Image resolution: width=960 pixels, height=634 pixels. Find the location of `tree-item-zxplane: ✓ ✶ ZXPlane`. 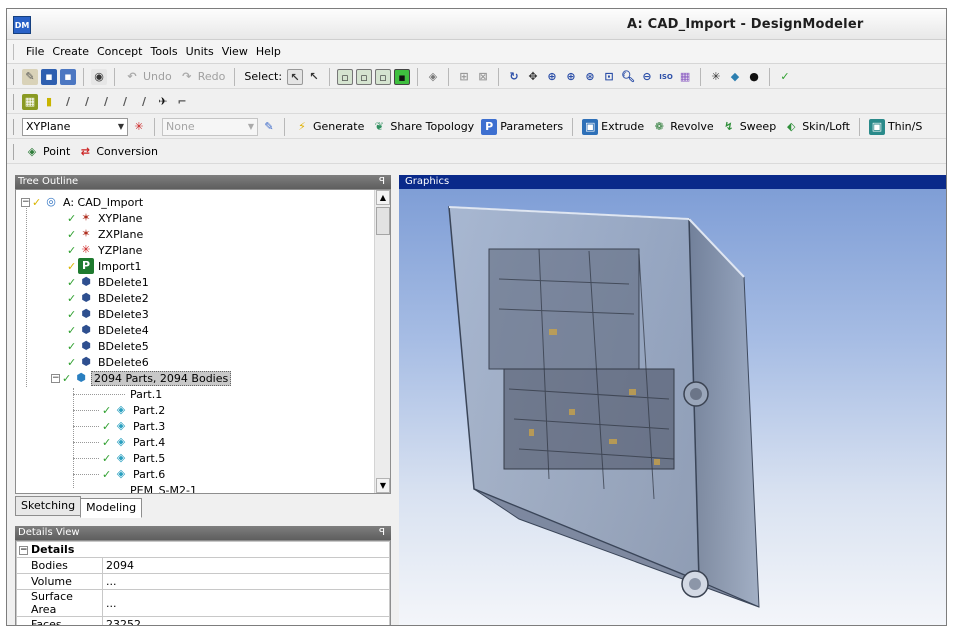

tree-item-zxplane: ✓ ✶ ZXPlane is located at coordinates (106, 234).